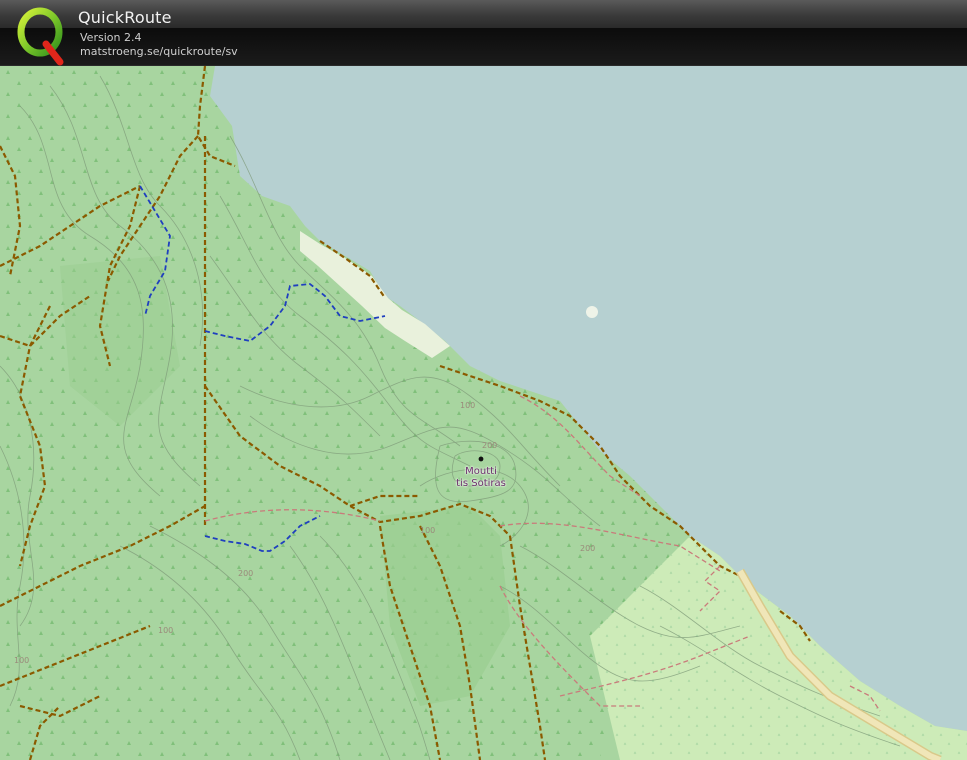 The height and width of the screenshot is (760, 967). Describe the element at coordinates (159, 51) in the screenshot. I see `app-url-link: matstroeng.se/quickroute/sv` at that location.